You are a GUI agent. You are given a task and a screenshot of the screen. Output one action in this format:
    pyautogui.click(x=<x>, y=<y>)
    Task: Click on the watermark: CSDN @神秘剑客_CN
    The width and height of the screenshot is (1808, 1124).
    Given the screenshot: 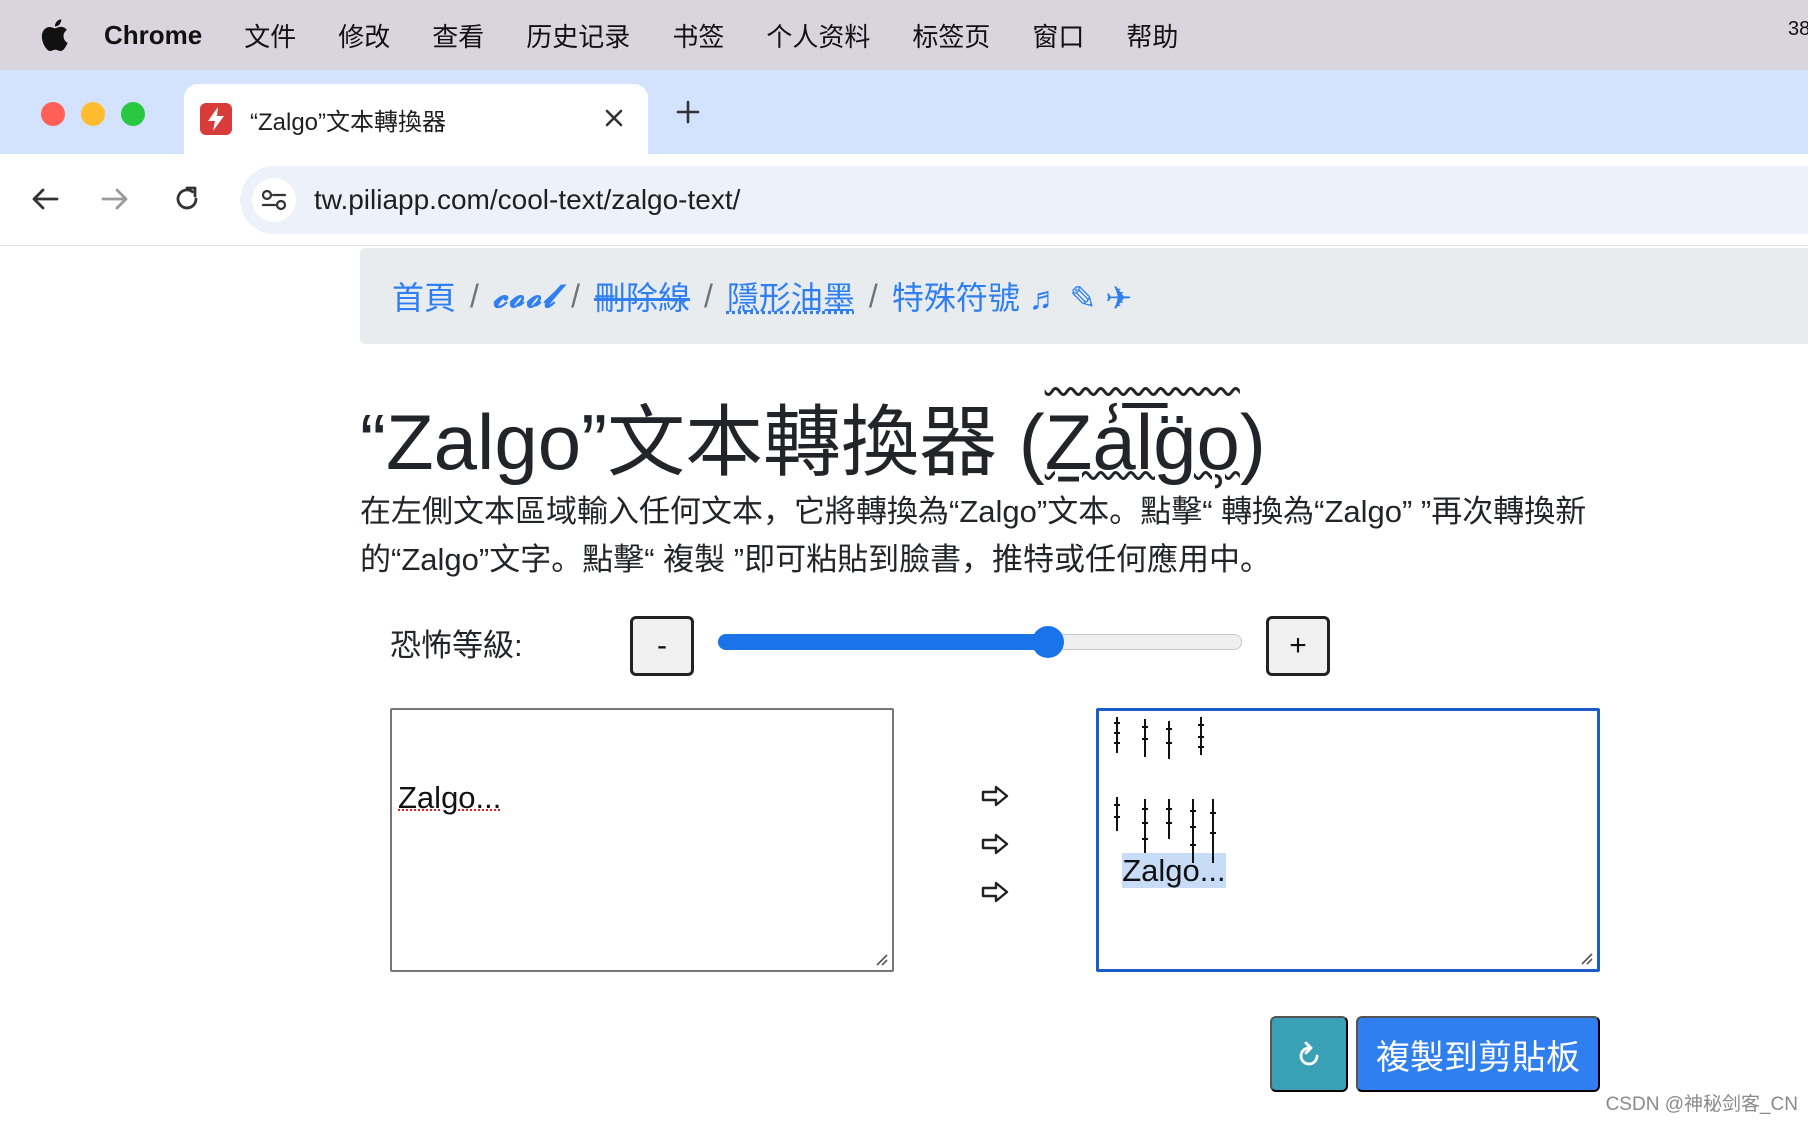 What is the action you would take?
    pyautogui.click(x=1702, y=1102)
    